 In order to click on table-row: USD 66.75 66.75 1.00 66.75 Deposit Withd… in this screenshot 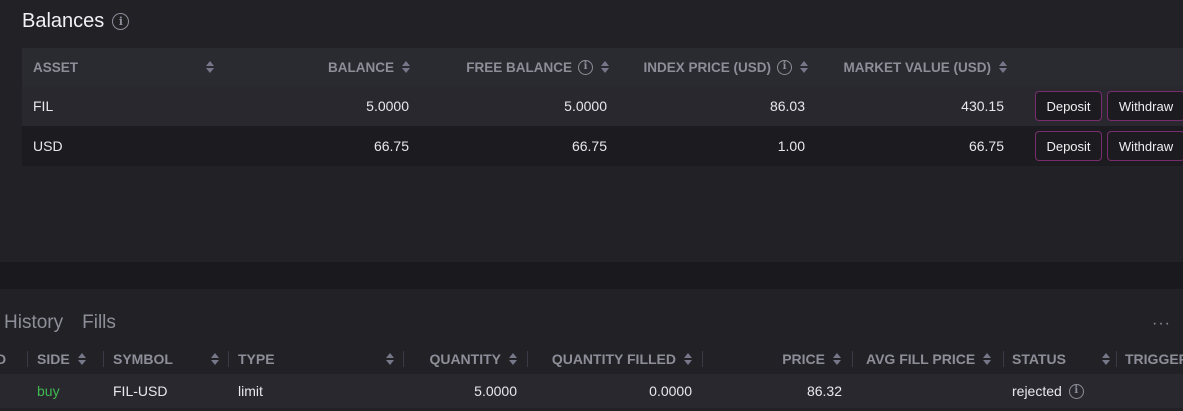, I will do `click(602, 146)`.